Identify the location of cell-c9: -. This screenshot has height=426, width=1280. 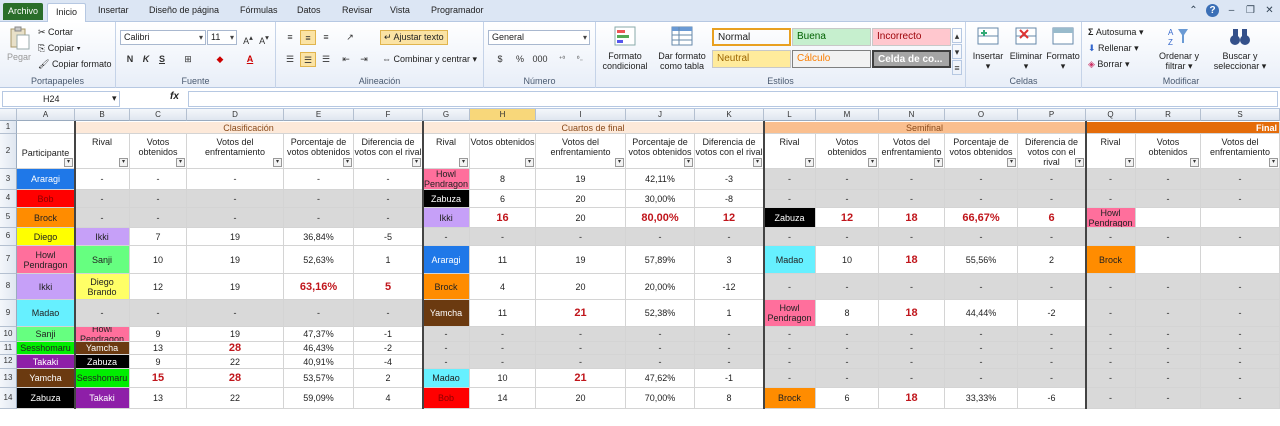
(158, 313).